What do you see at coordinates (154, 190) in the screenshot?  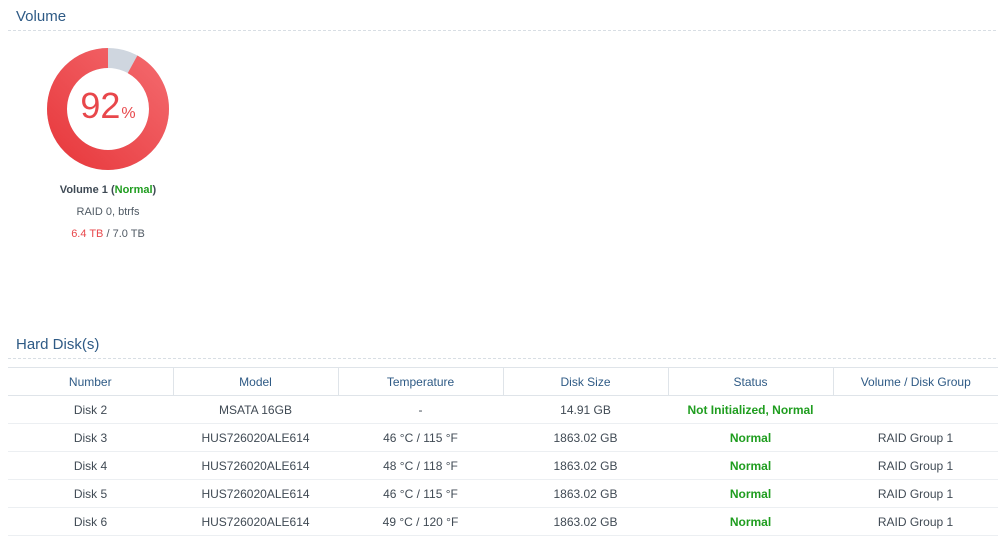 I see `volume-close-paren: )` at bounding box center [154, 190].